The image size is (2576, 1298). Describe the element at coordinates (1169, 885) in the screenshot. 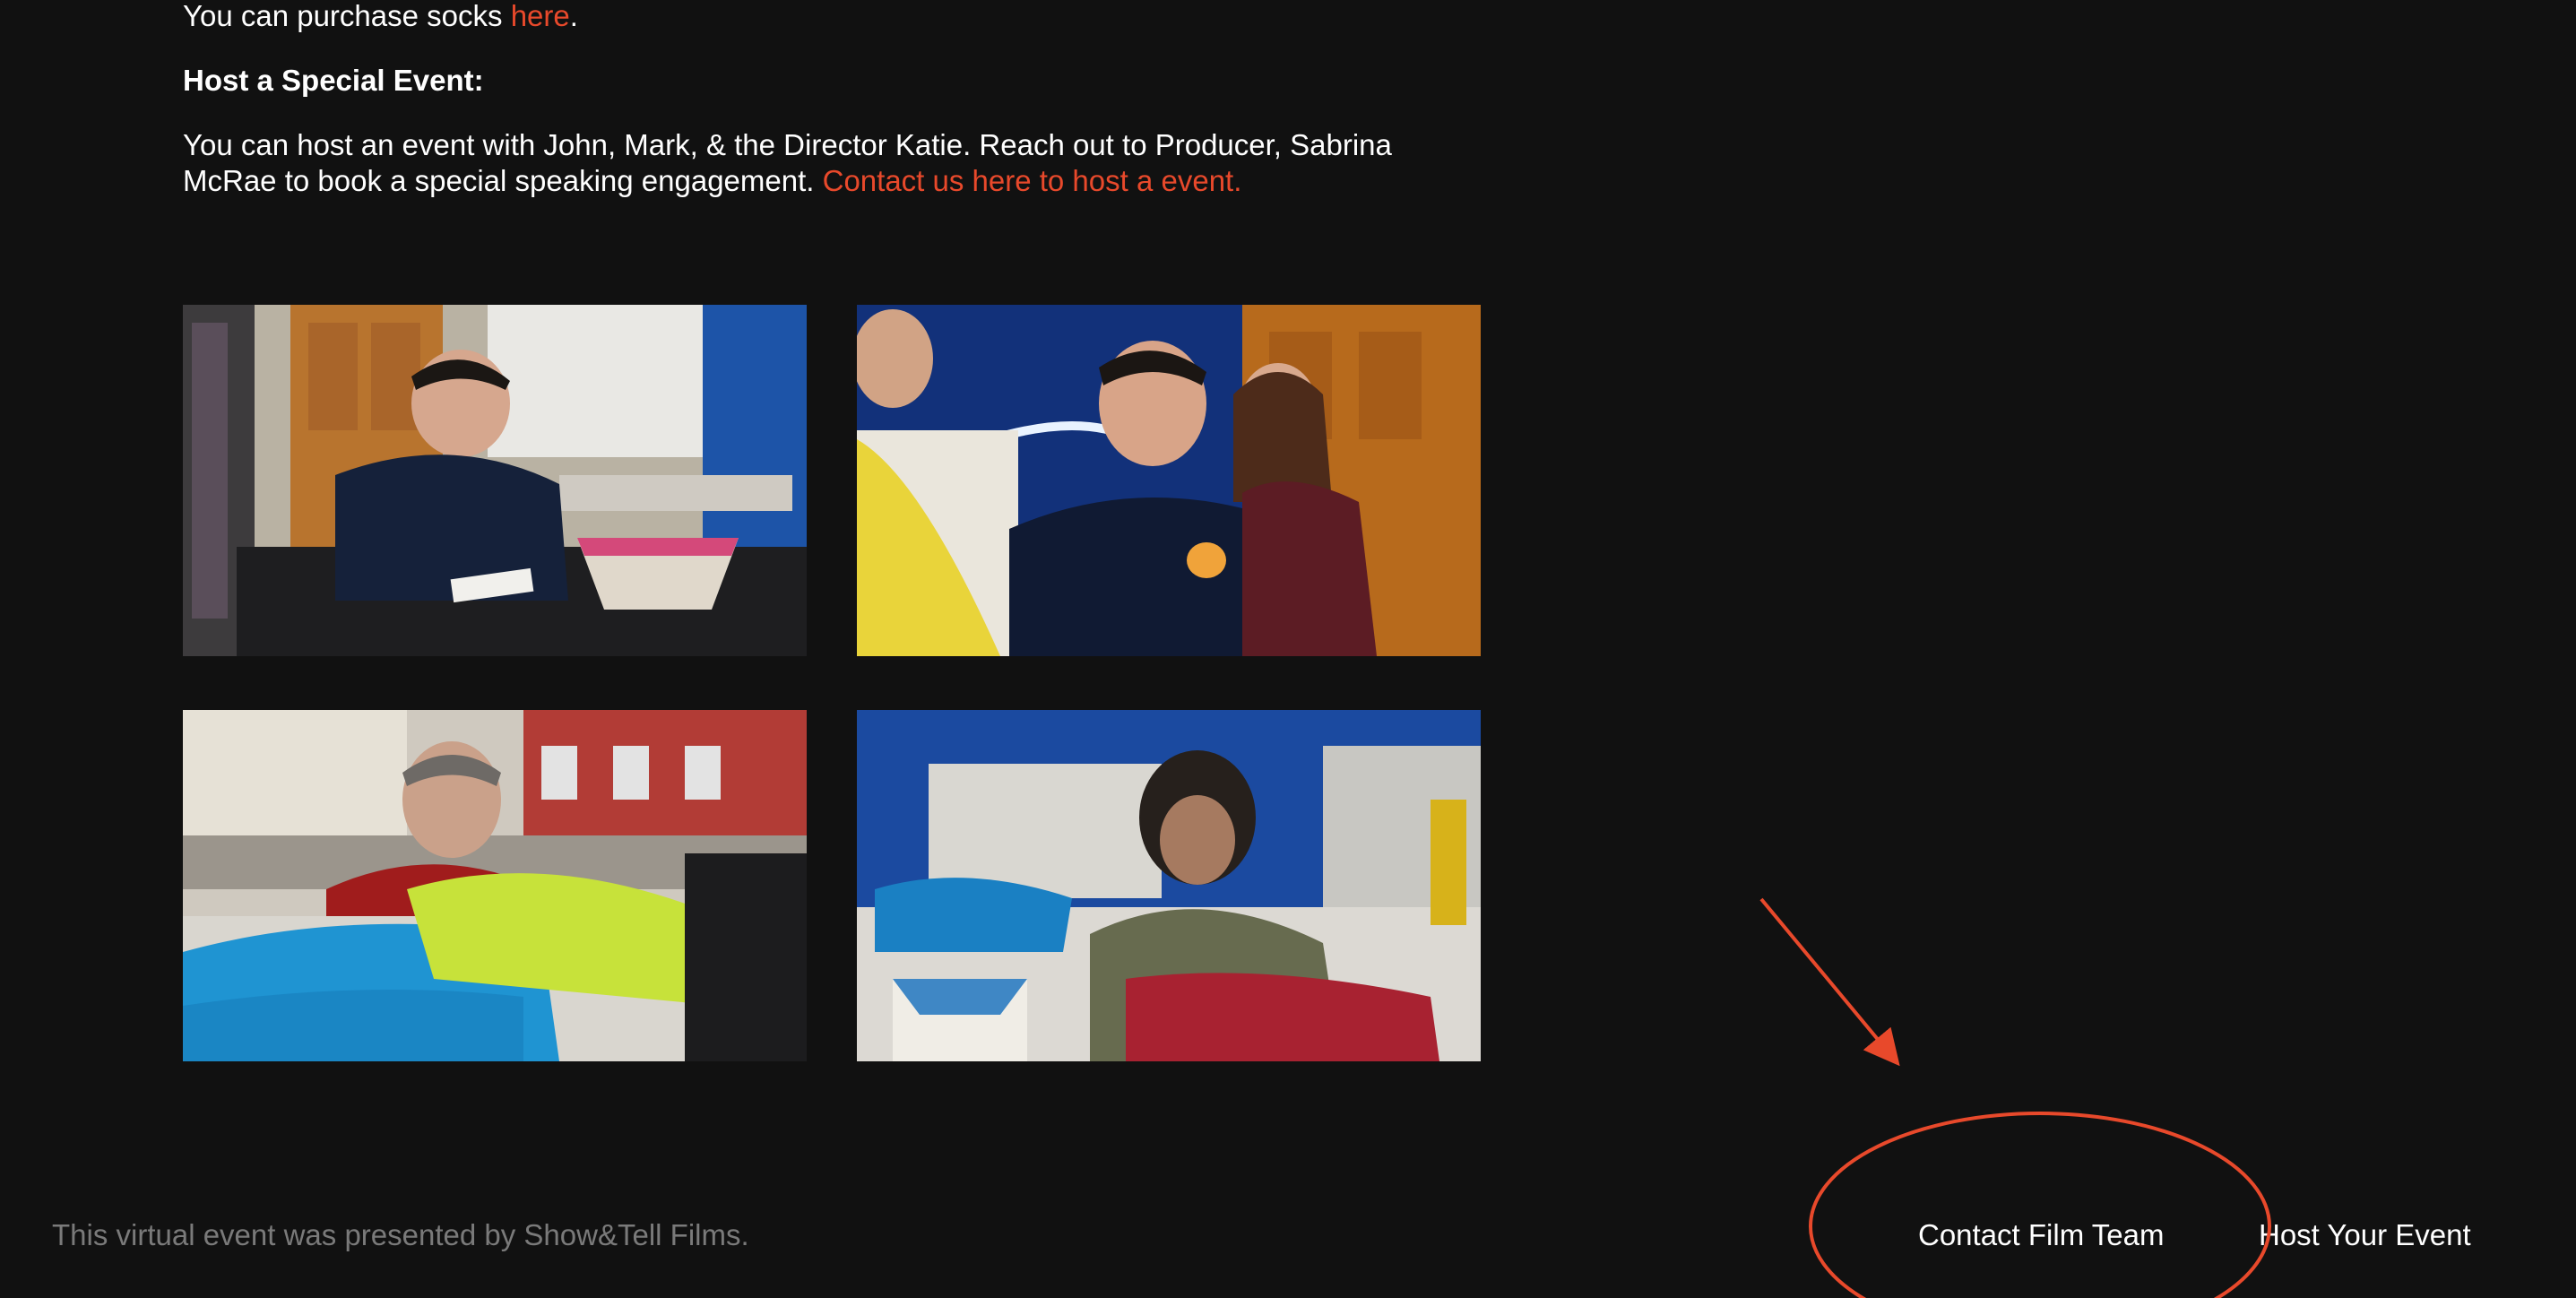

I see `woman-sorting-socks-photo` at that location.